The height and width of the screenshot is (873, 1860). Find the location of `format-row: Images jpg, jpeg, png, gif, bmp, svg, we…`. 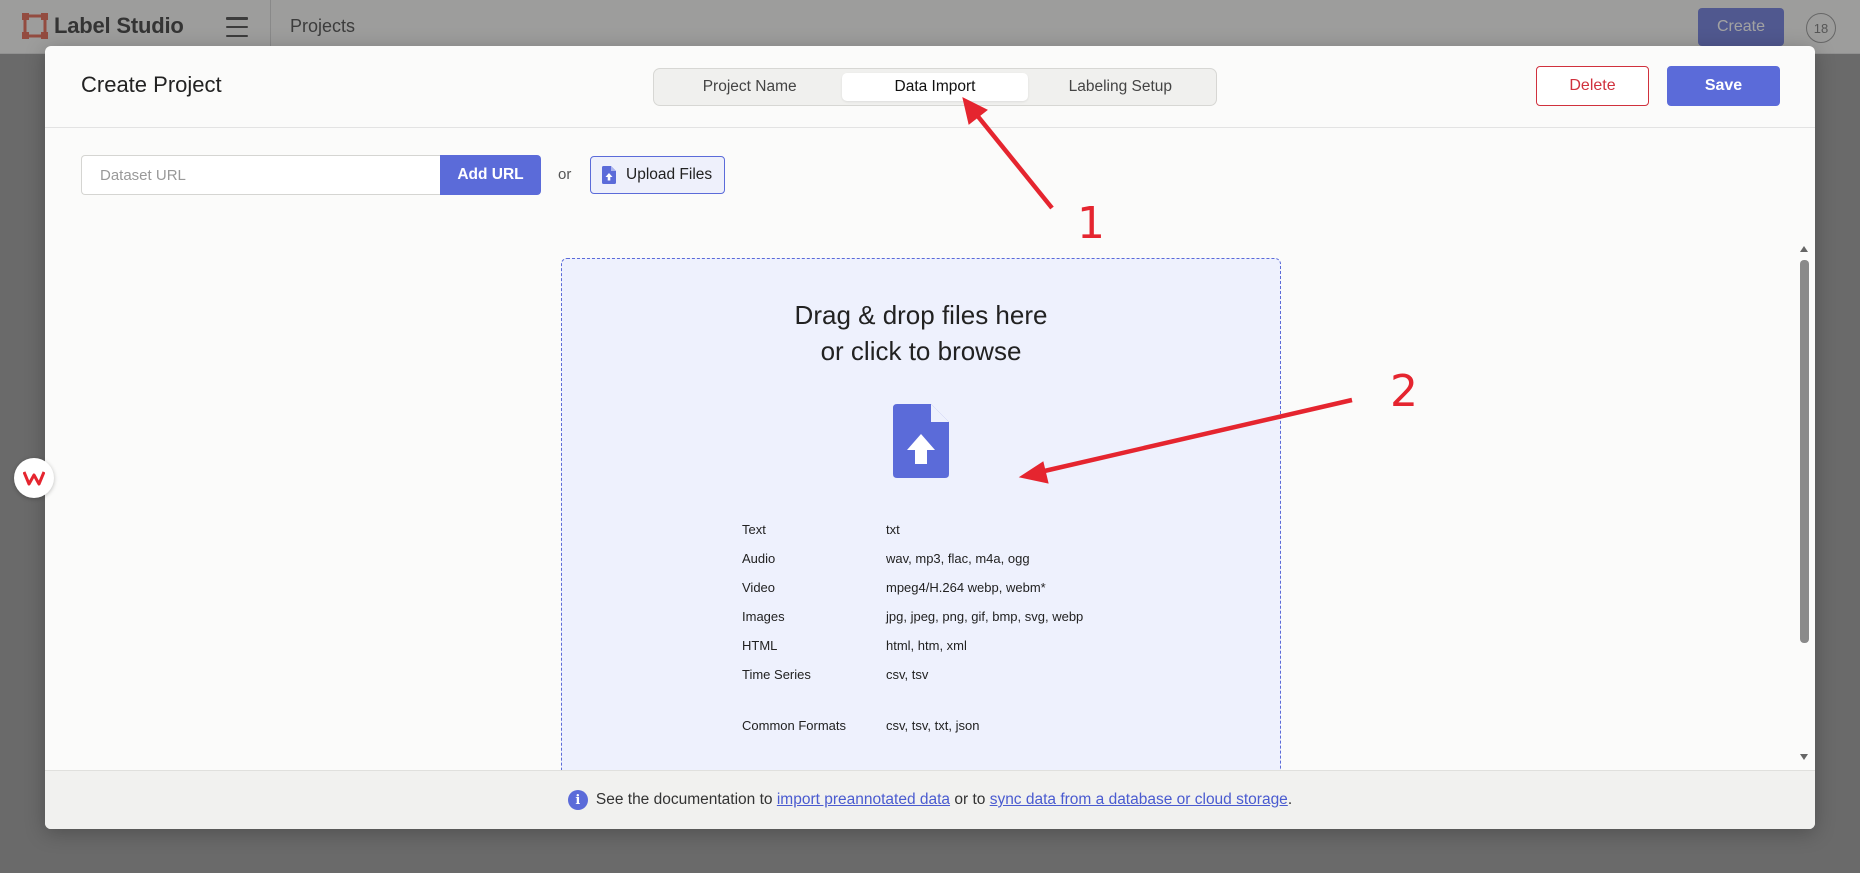

format-row: Images jpg, jpeg, png, gif, bmp, svg, we… is located at coordinates (952, 616).